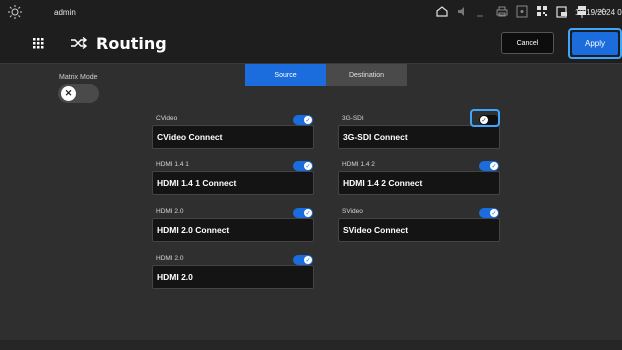 The width and height of the screenshot is (622, 350). I want to click on header: Routing Cancel Apply, so click(311, 44).